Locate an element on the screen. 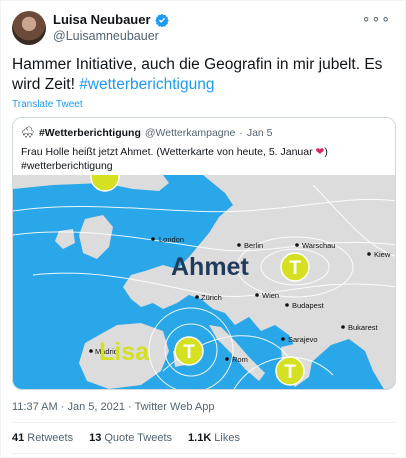 The image size is (406, 458). quoted-author-name: #Wetterberichtigung is located at coordinates (90, 133).